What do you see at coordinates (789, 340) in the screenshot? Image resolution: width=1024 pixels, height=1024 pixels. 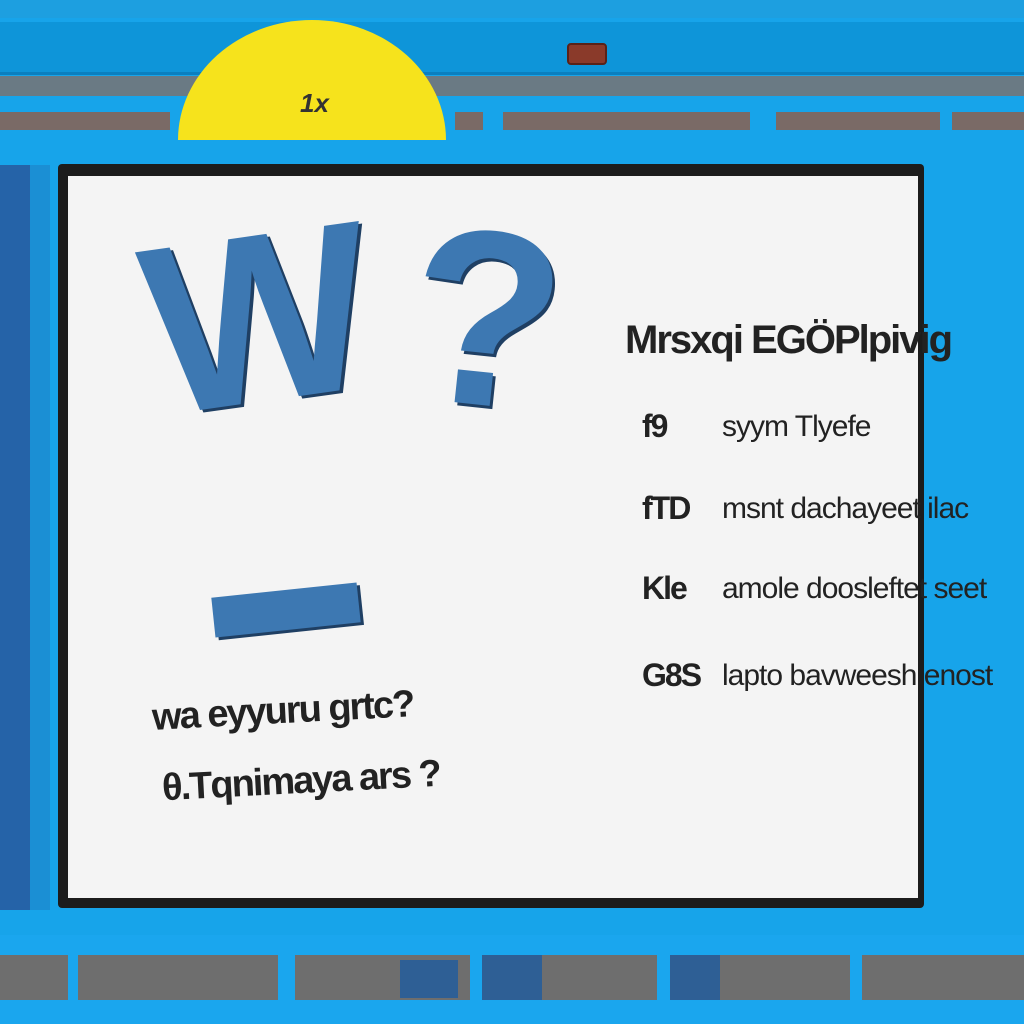 I see `list-heading: Mrsxqi EGÖPlpivig` at bounding box center [789, 340].